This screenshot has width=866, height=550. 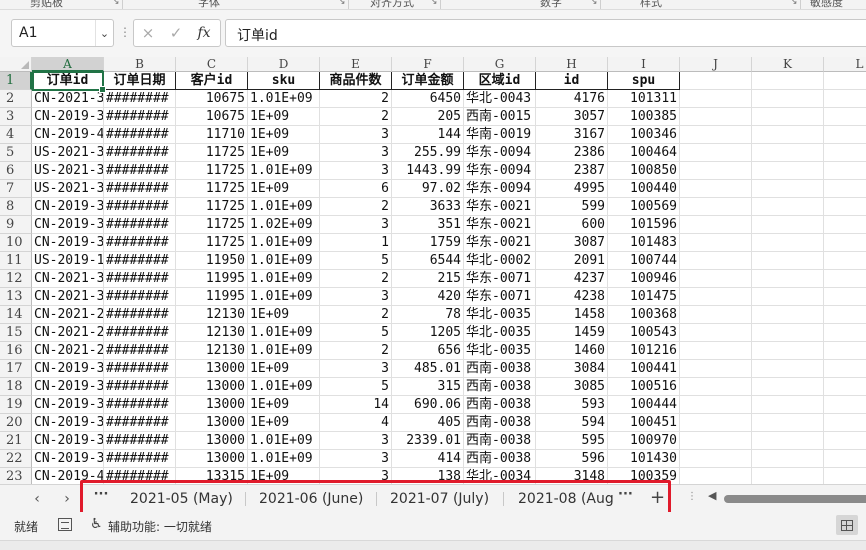 I want to click on data-cell: 1, so click(x=356, y=243).